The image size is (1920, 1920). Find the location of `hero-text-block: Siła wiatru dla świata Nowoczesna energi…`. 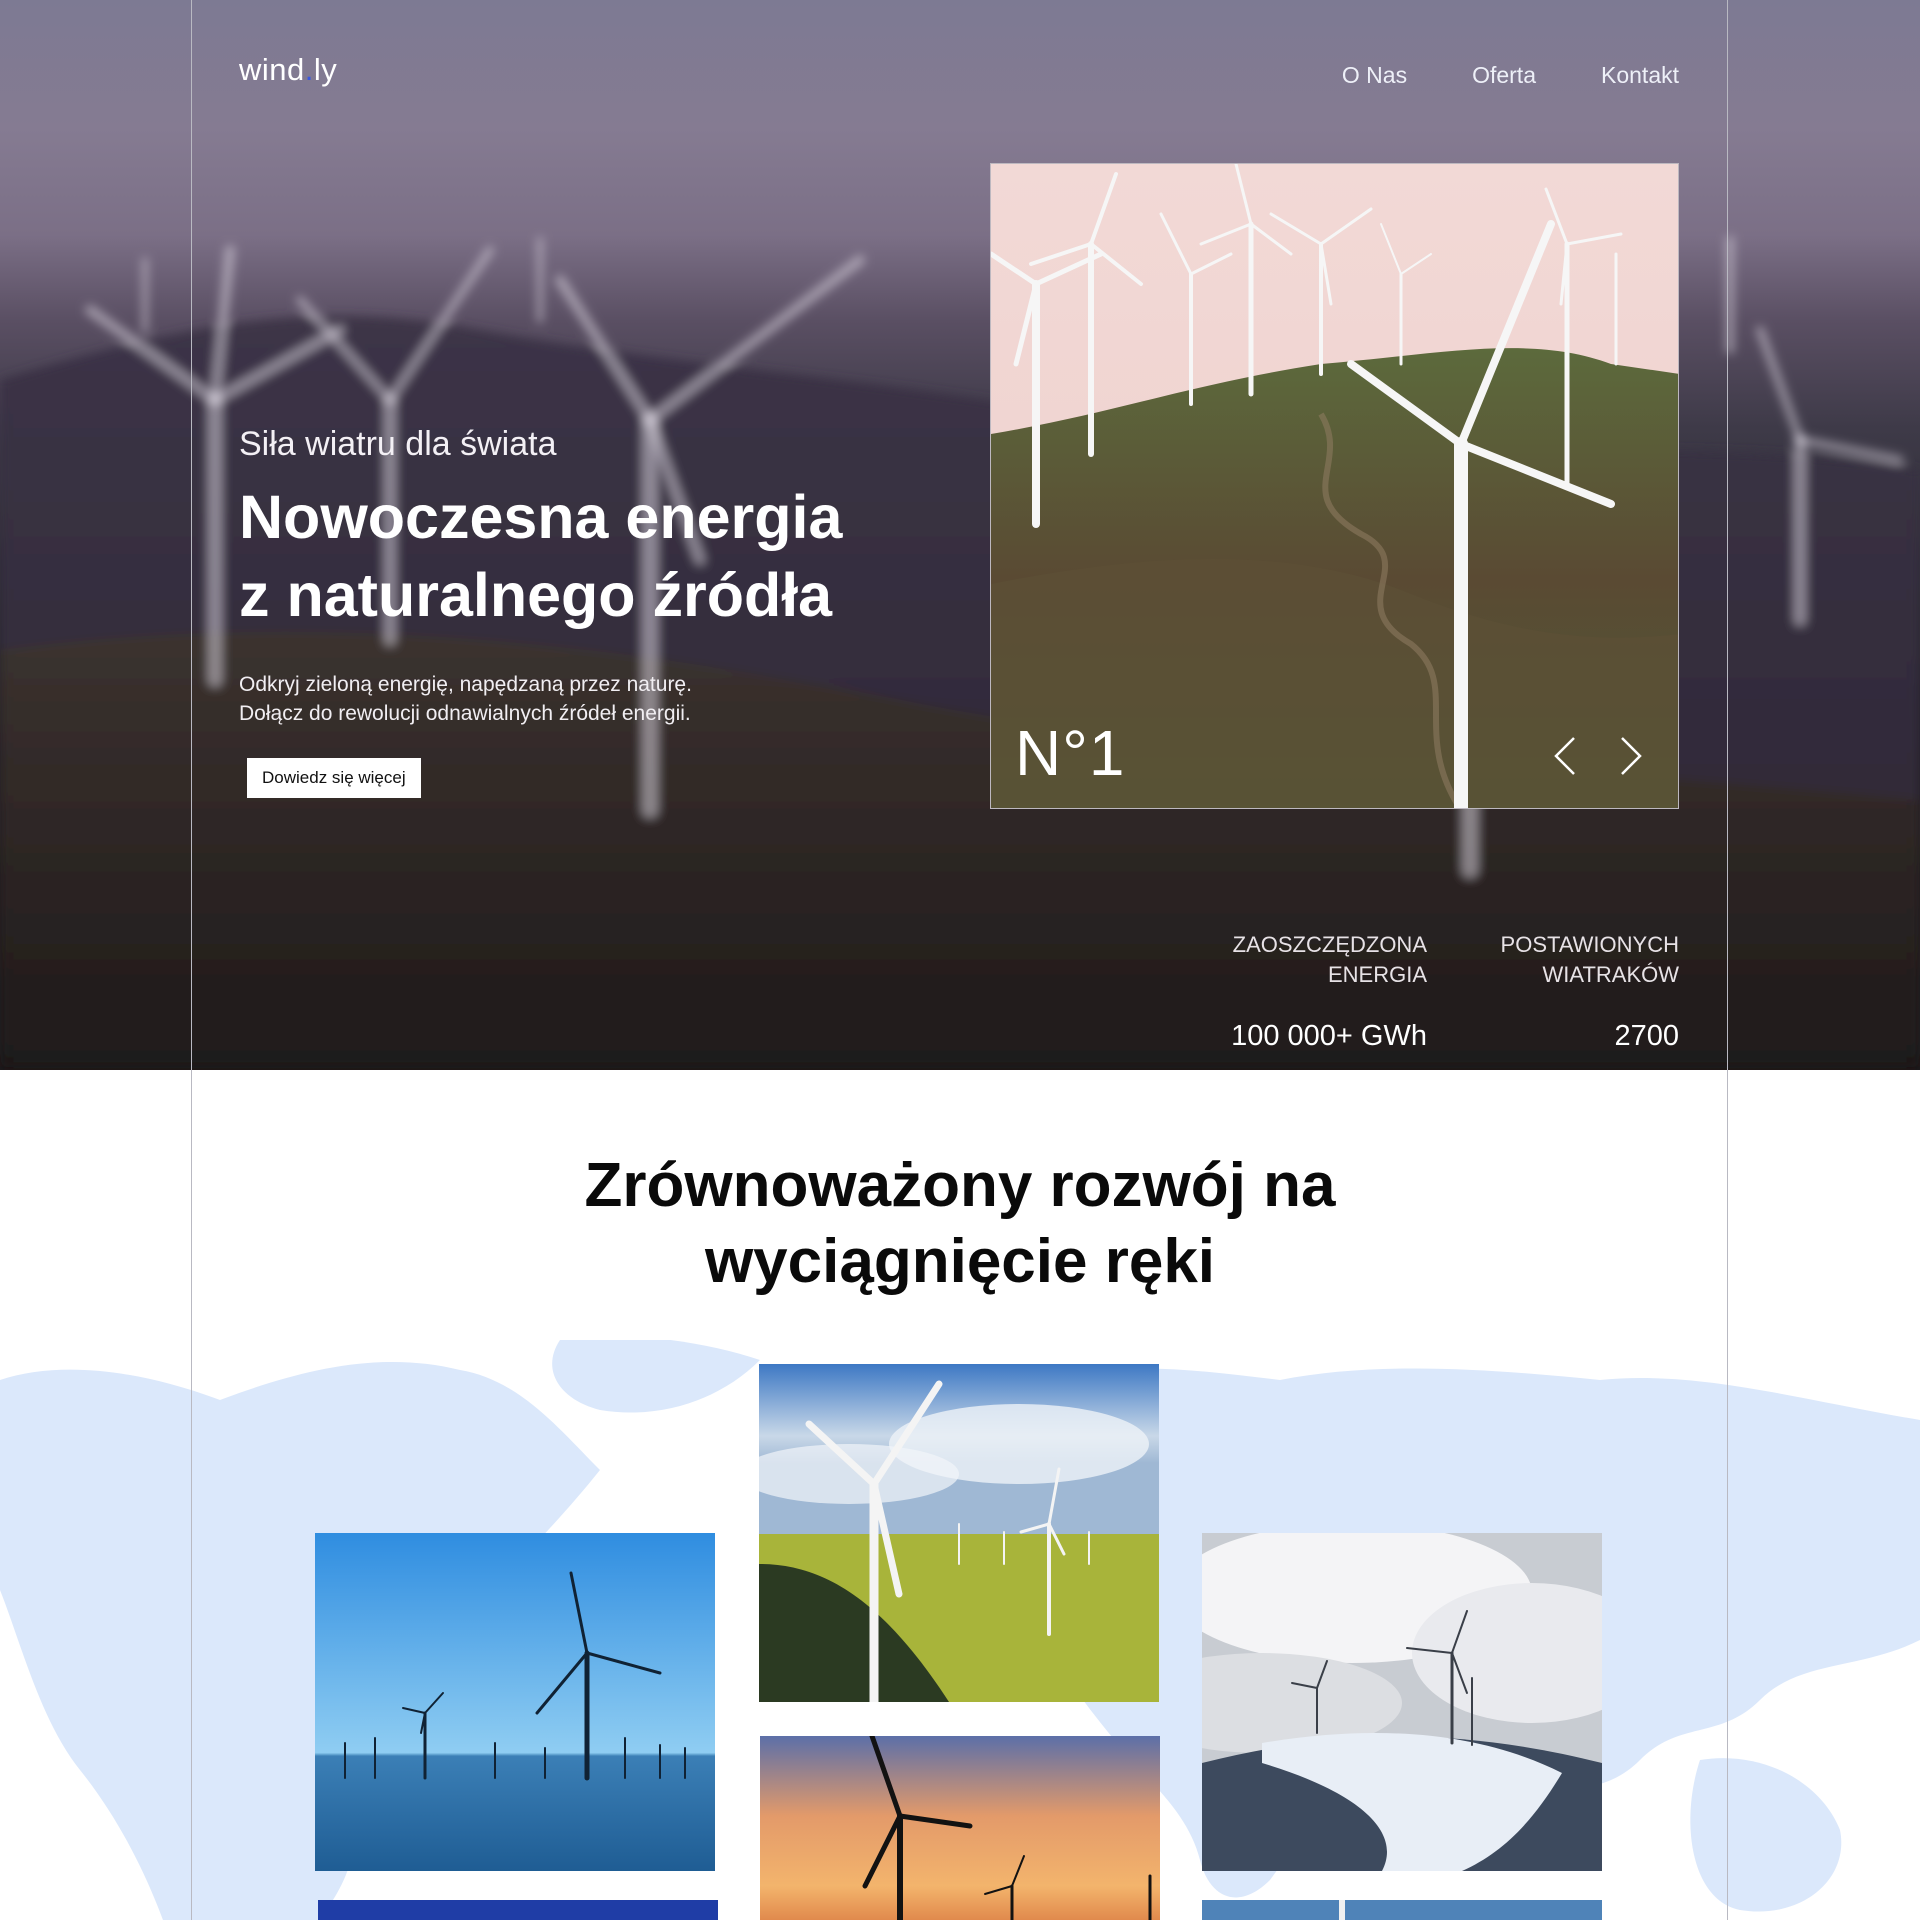

hero-text-block: Siła wiatru dla świata Nowoczesna energi… is located at coordinates (559, 611).